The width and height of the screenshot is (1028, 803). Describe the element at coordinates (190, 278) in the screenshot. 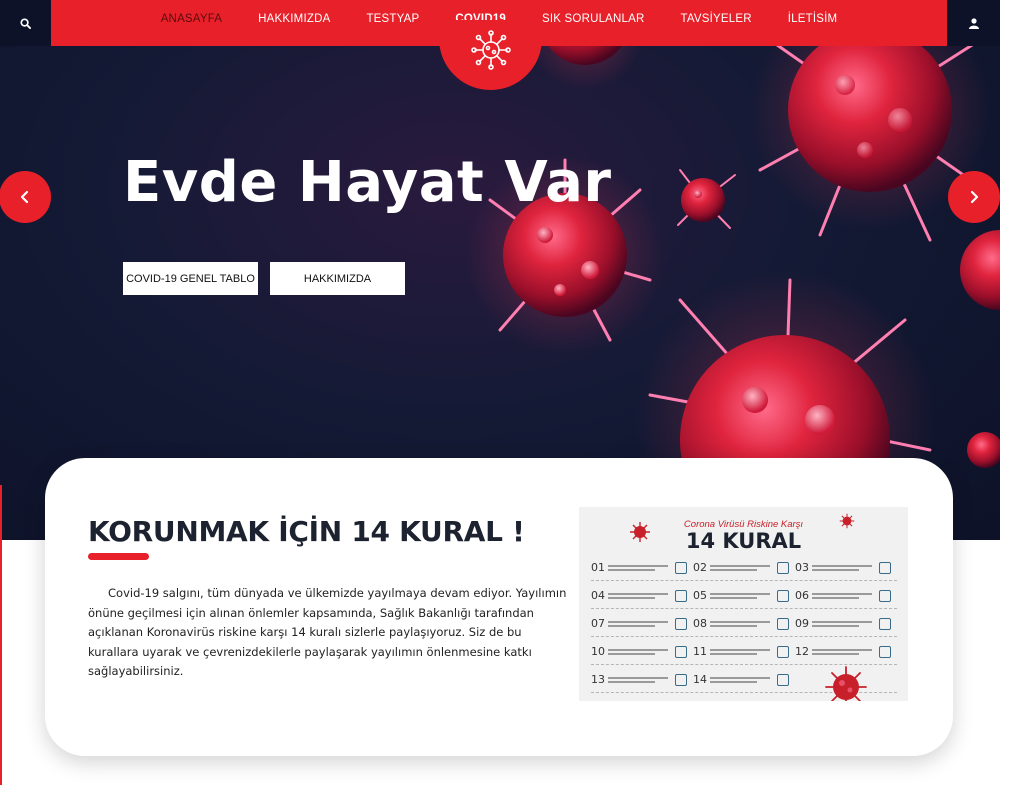

I see `covid-table-button: COVID-19 GENEL TABLO` at that location.